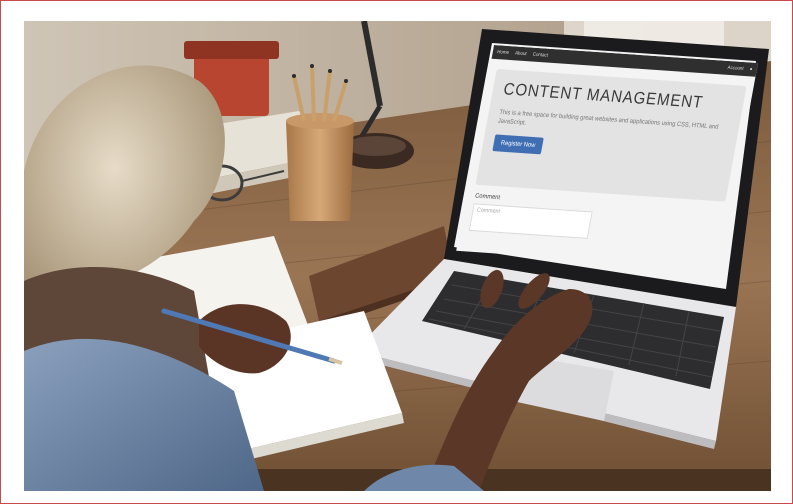  I want to click on comment-input: Comment, so click(530, 221).